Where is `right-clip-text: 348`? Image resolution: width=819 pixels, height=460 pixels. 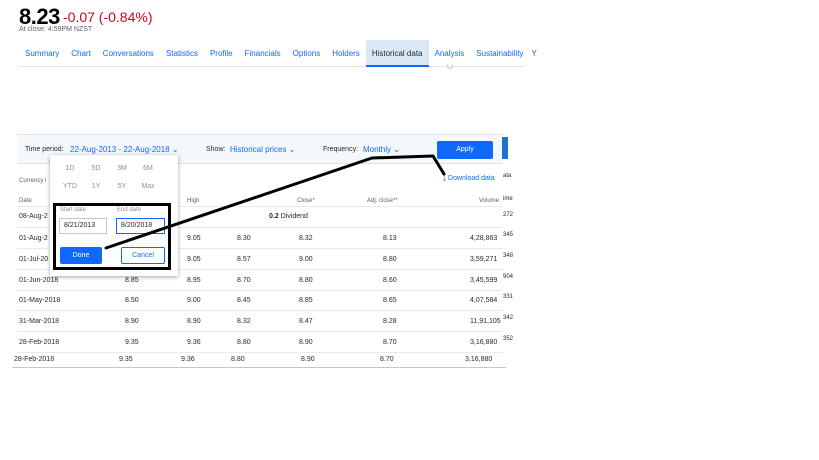
right-clip-text: 348 is located at coordinates (508, 255).